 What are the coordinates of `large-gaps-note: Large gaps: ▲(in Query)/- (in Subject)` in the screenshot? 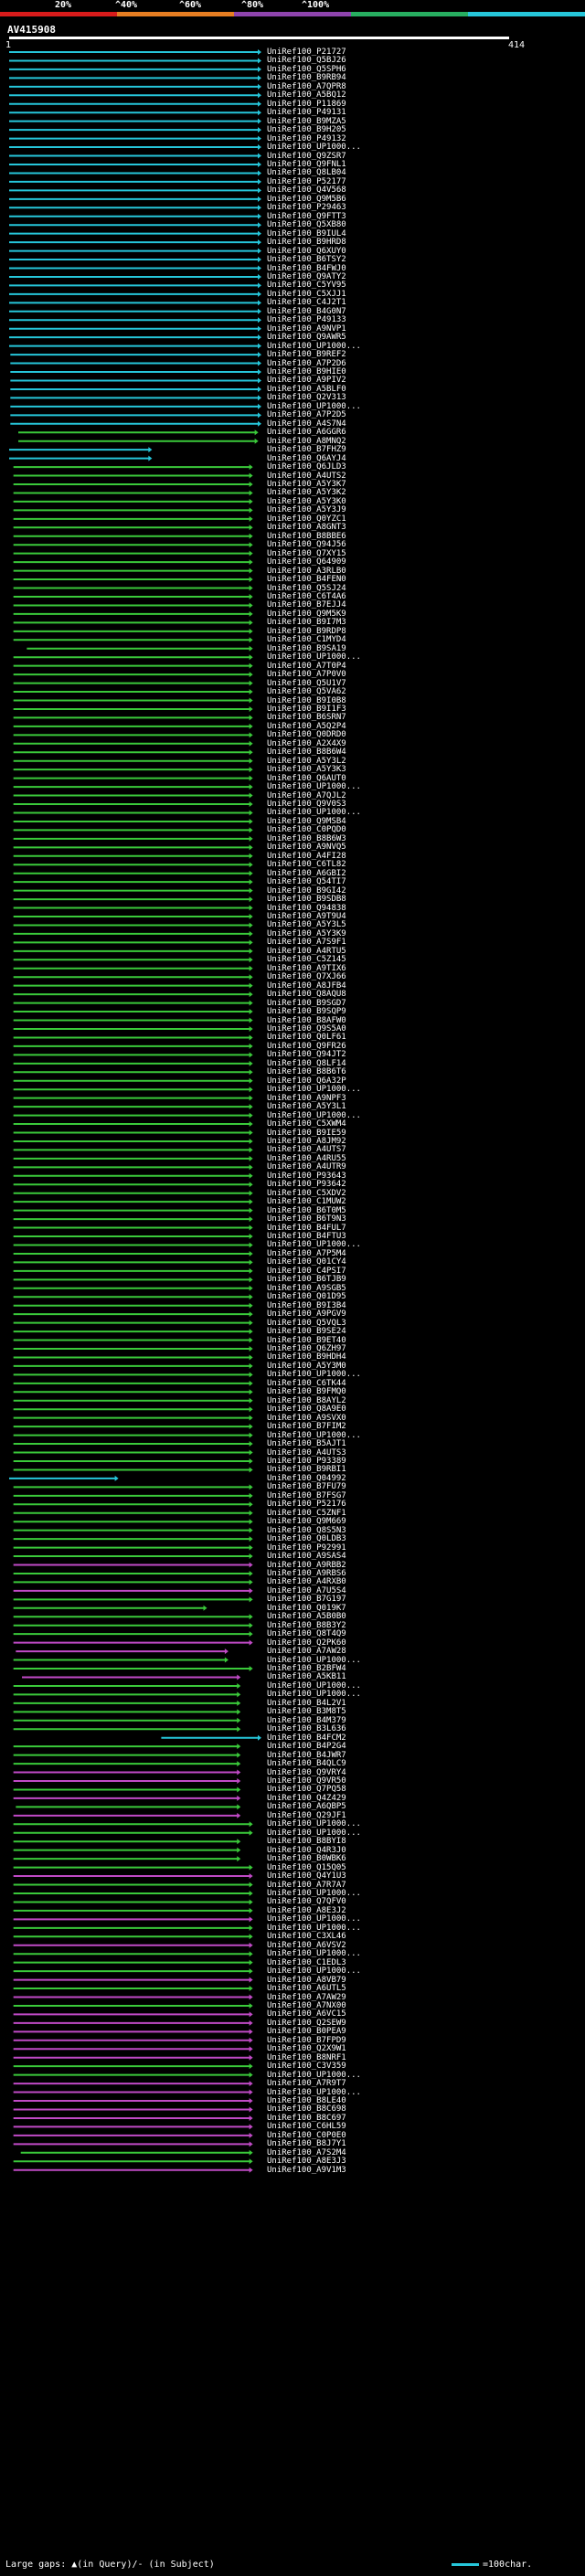 It's located at (110, 2565).